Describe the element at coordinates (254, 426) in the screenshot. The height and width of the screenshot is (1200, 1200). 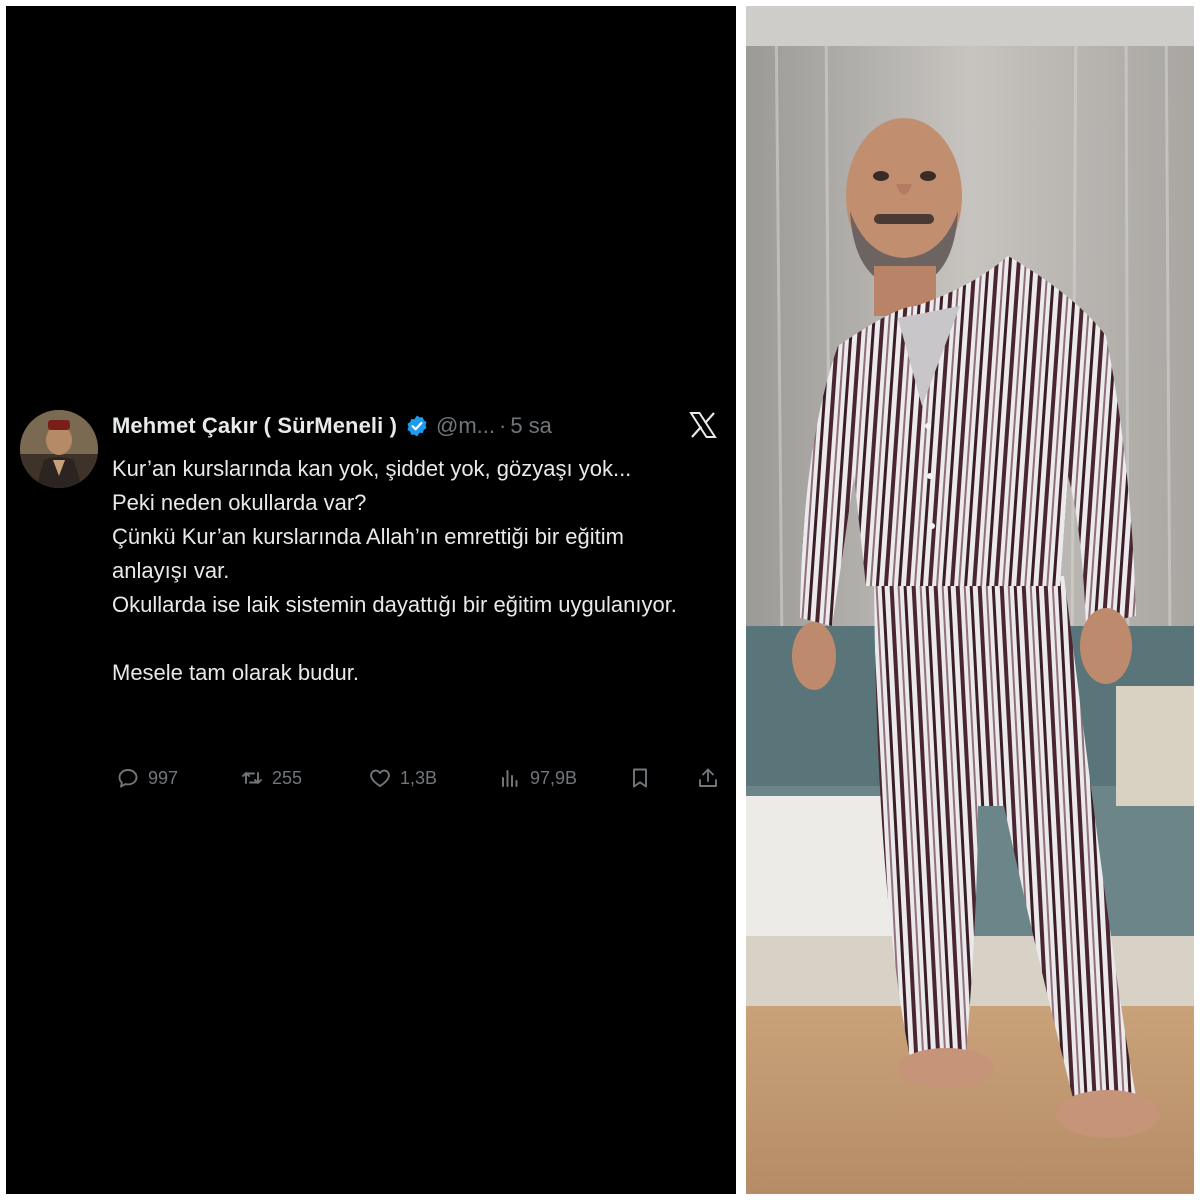
I see `display-name: Mehmet Çakır ( SürMeneli )` at that location.